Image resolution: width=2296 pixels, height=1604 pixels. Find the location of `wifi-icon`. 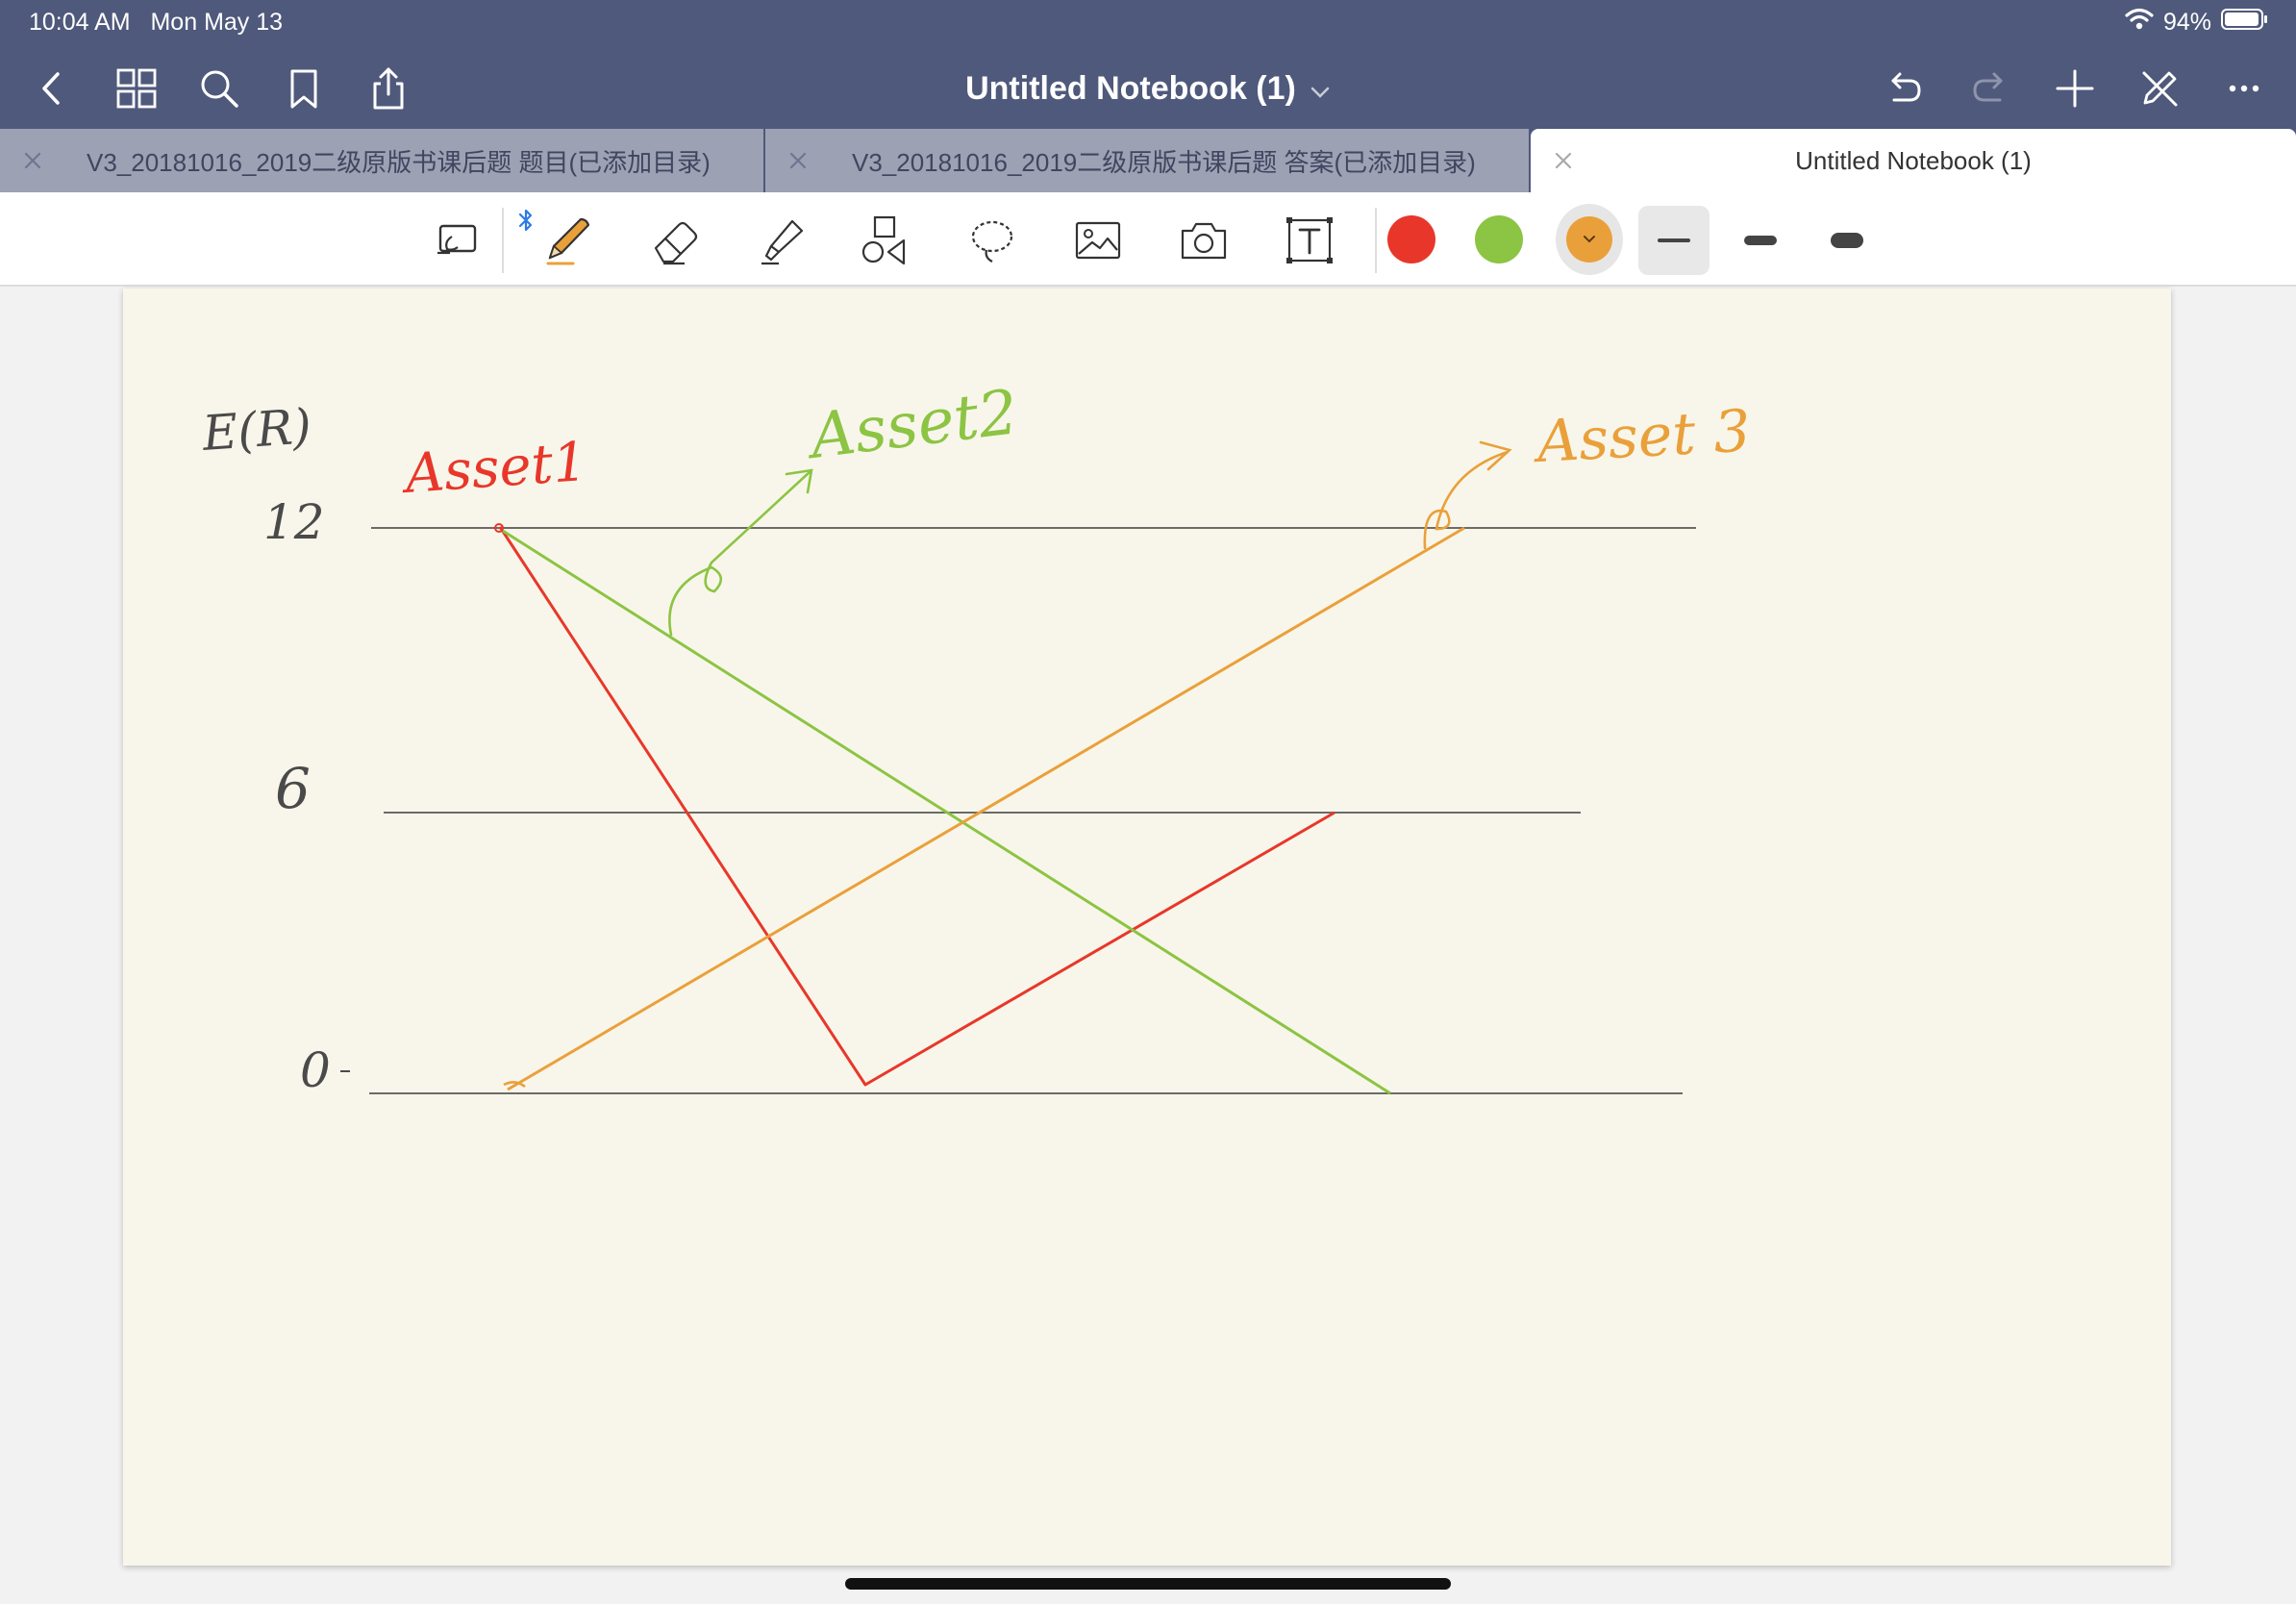

wifi-icon is located at coordinates (2139, 23).